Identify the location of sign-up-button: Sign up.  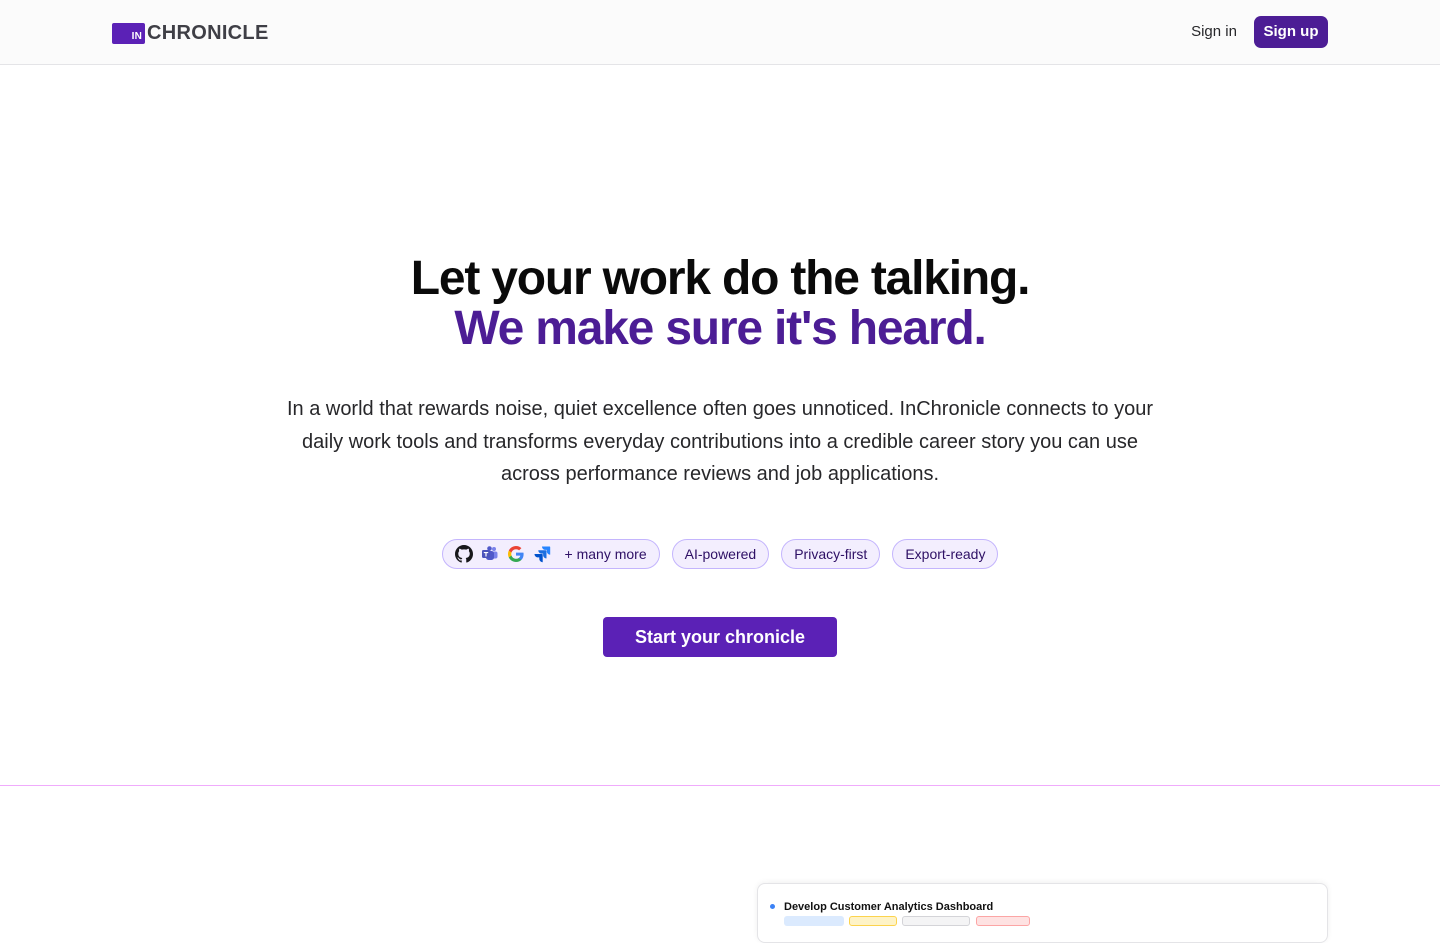
(1291, 32).